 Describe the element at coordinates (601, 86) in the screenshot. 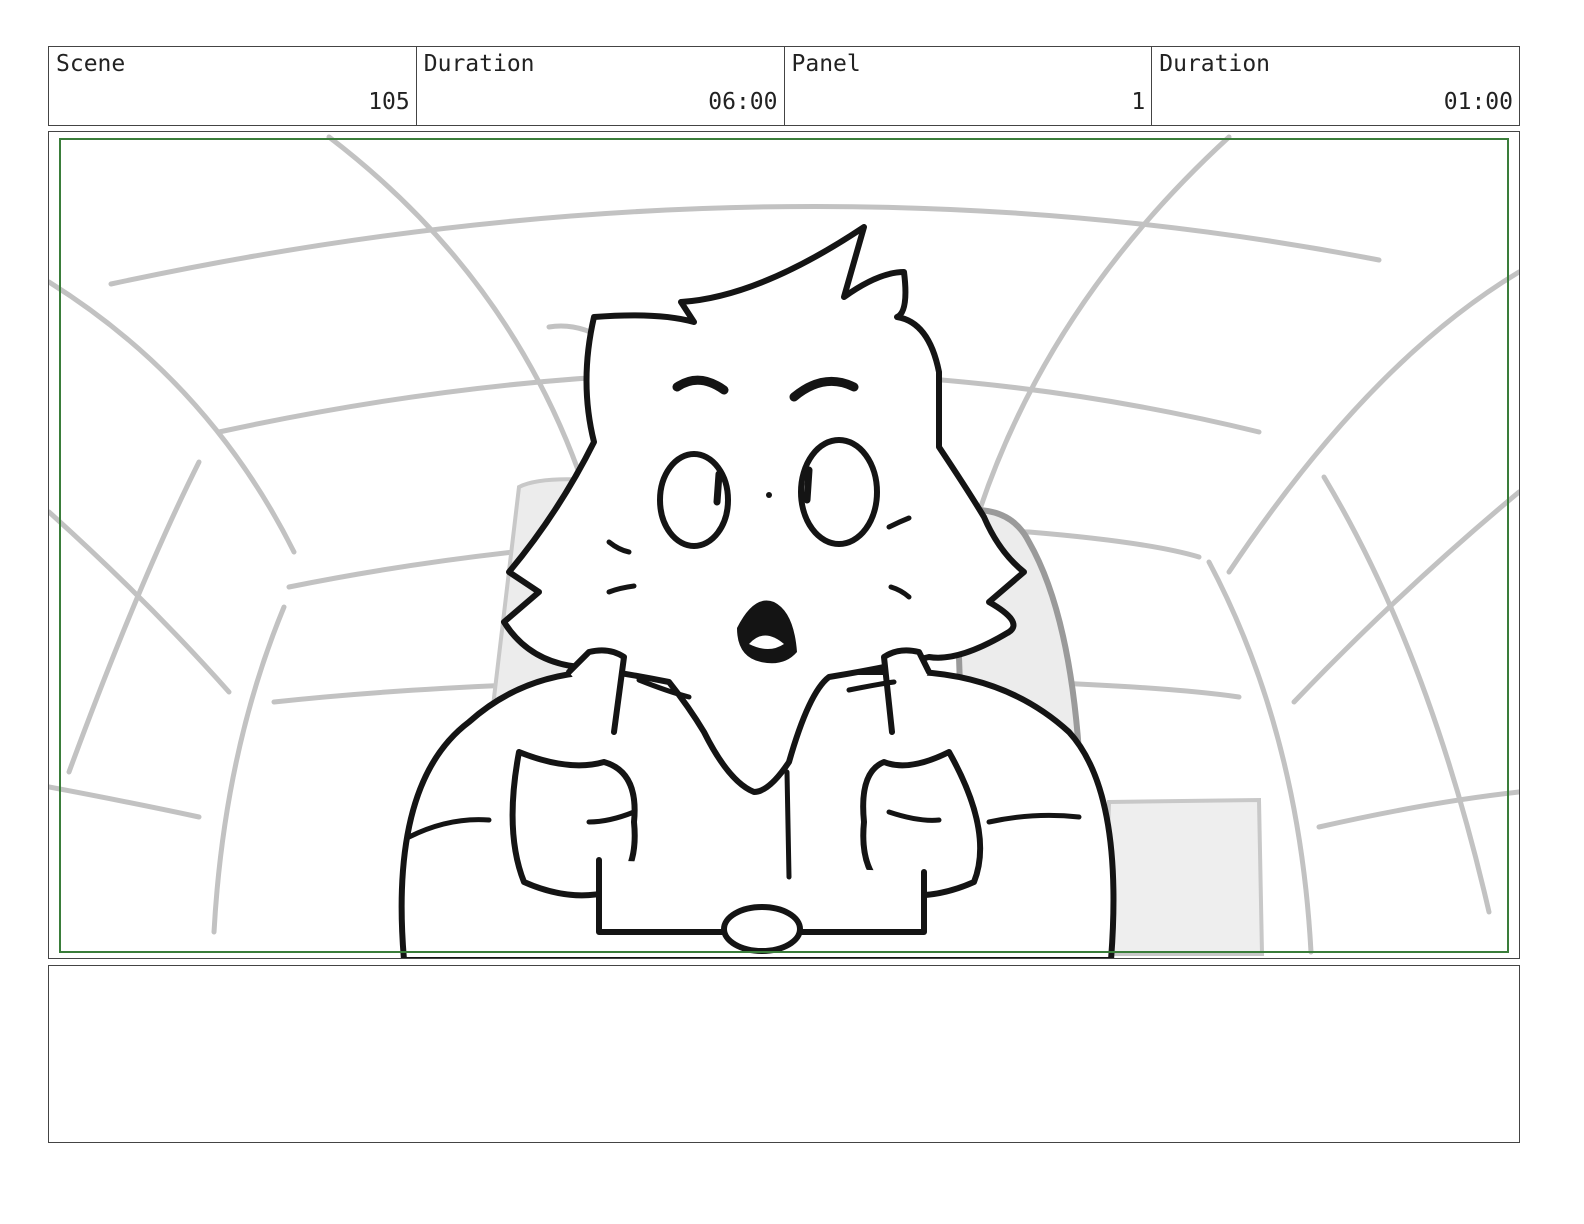

I see `scene-duration-cell: Duration 06:00` at that location.